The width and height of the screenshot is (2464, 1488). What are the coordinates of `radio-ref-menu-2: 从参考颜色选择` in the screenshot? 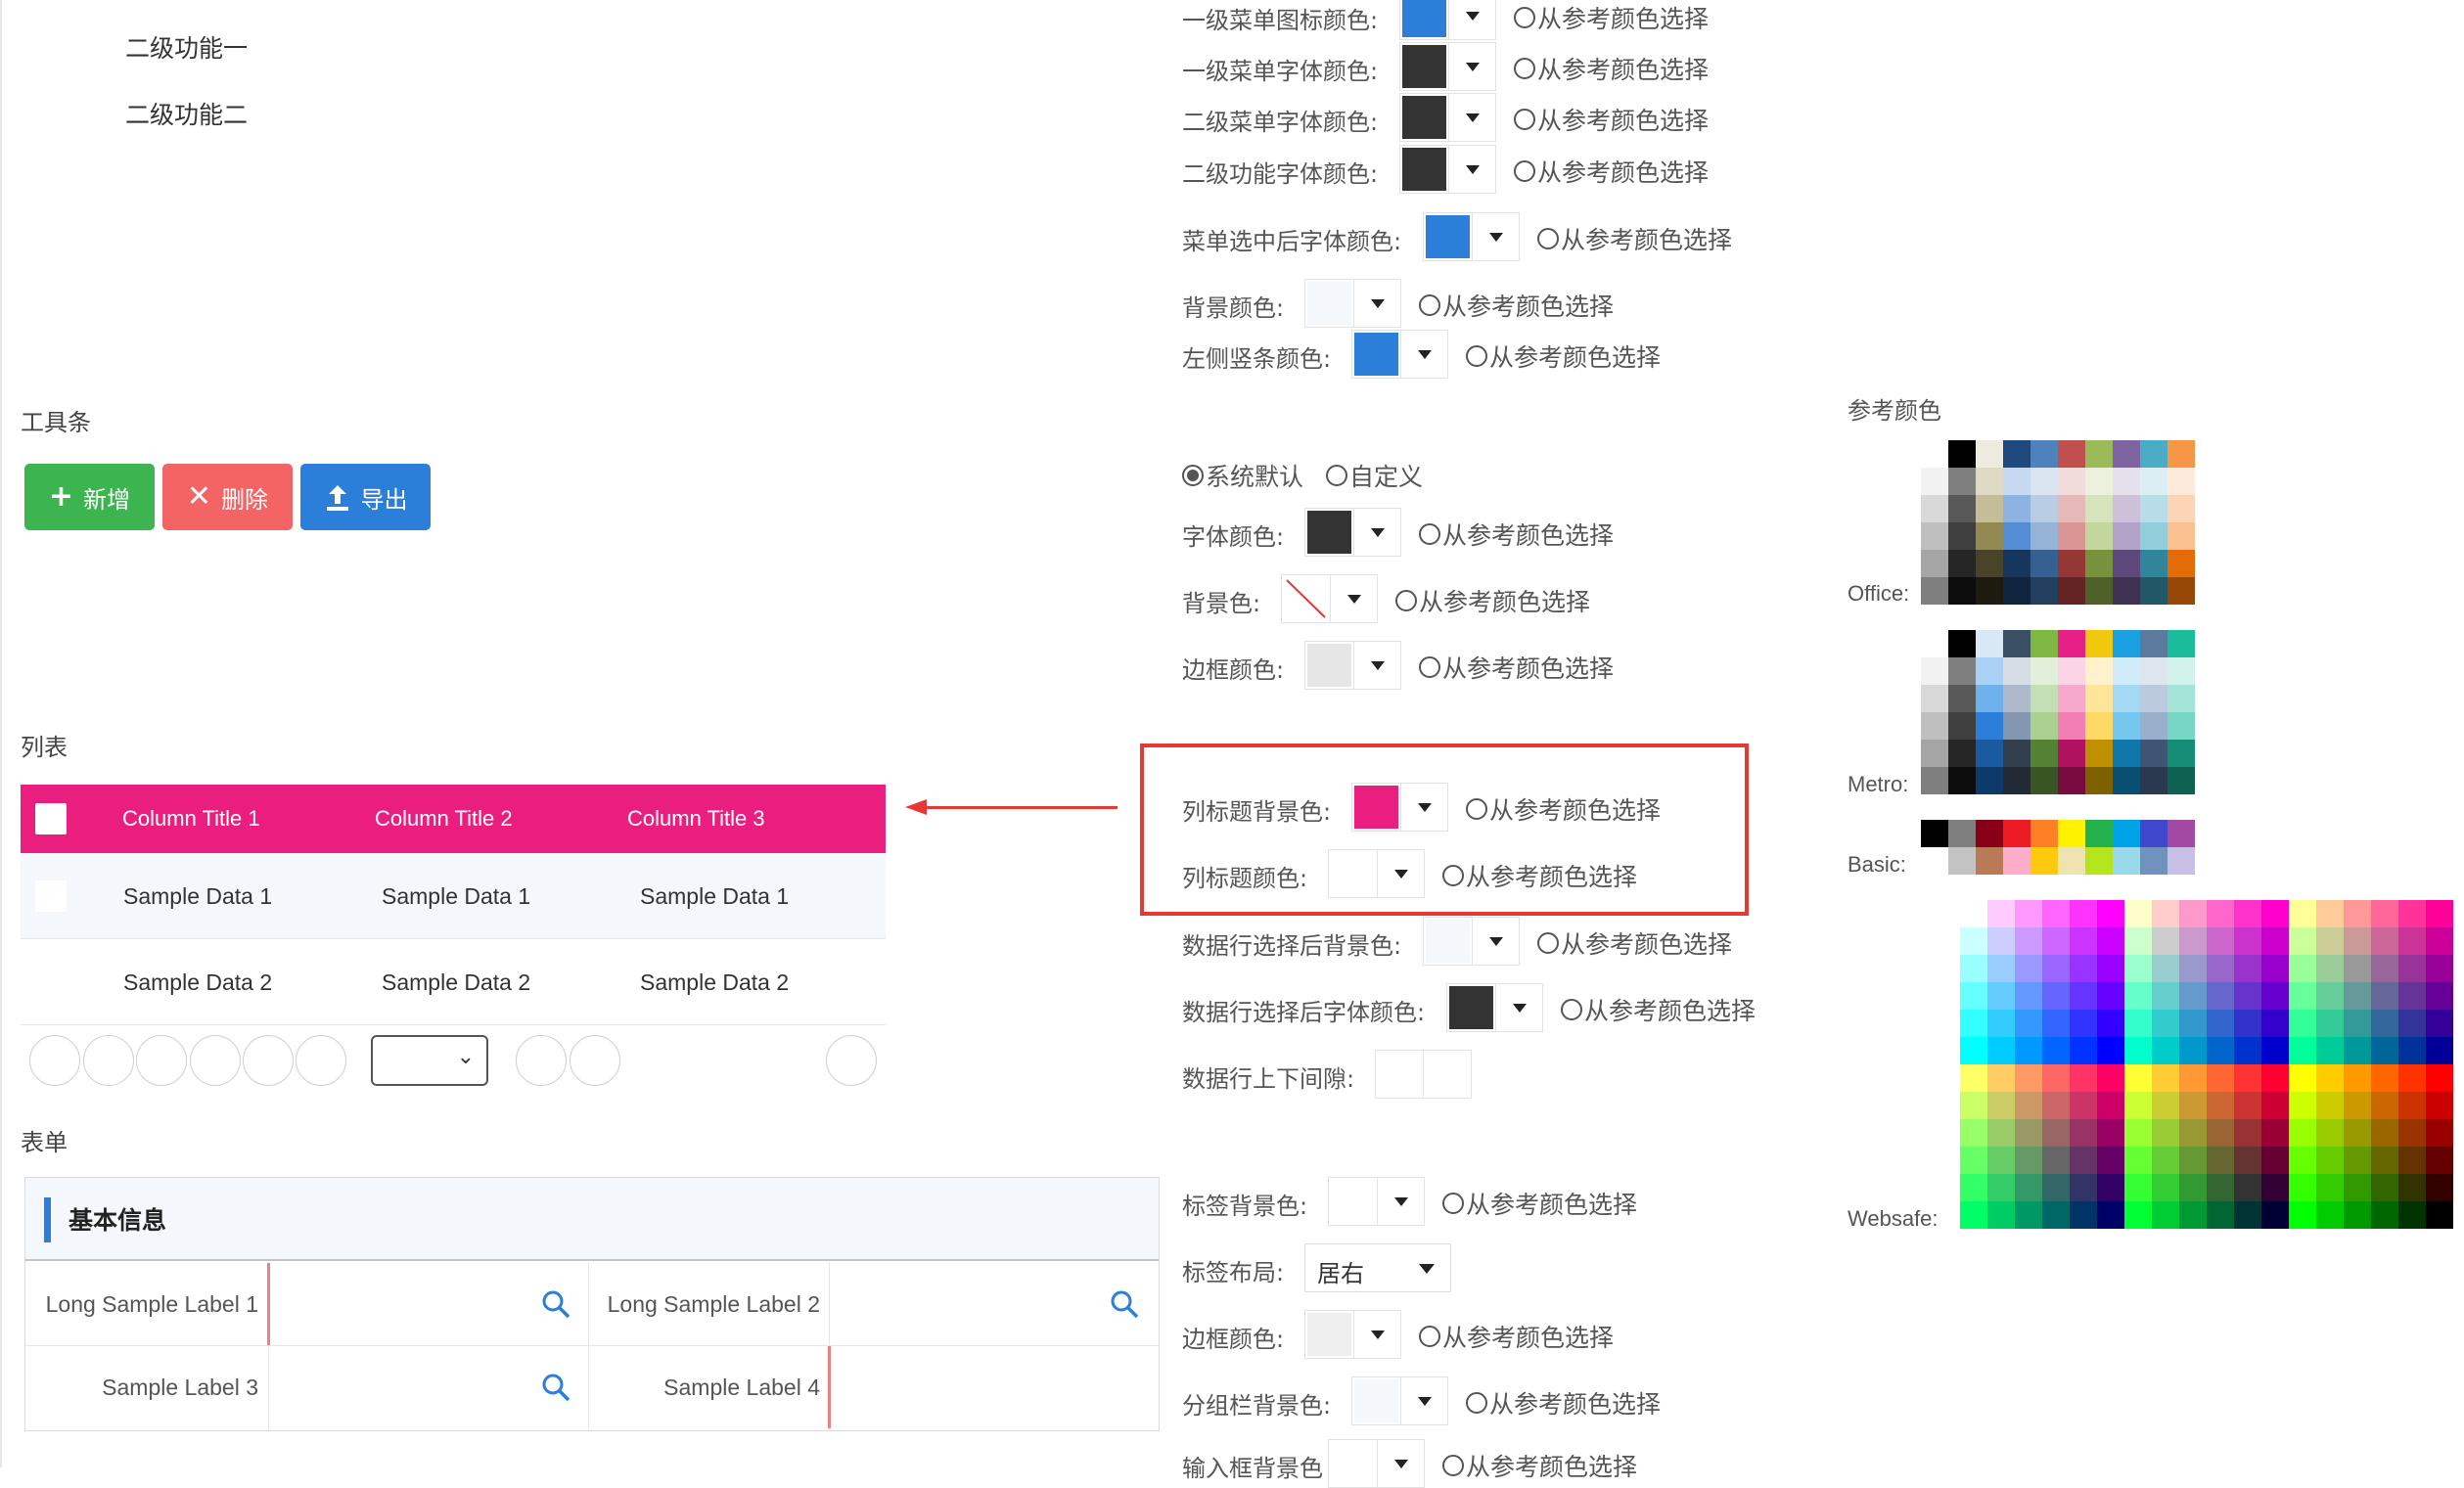 It's located at (1612, 119).